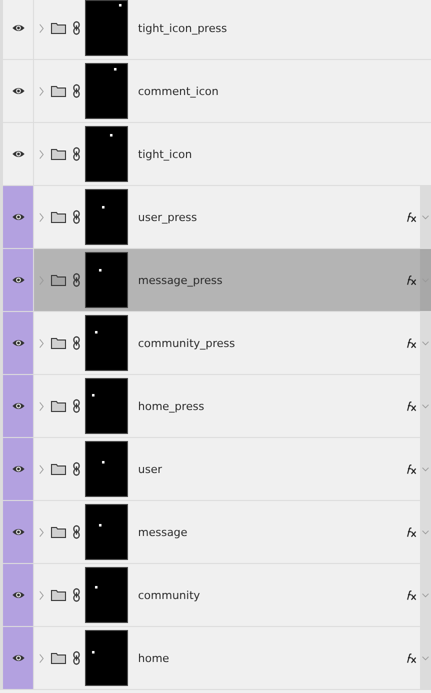 This screenshot has height=693, width=431. I want to click on layer-name: tight_icon, so click(165, 154).